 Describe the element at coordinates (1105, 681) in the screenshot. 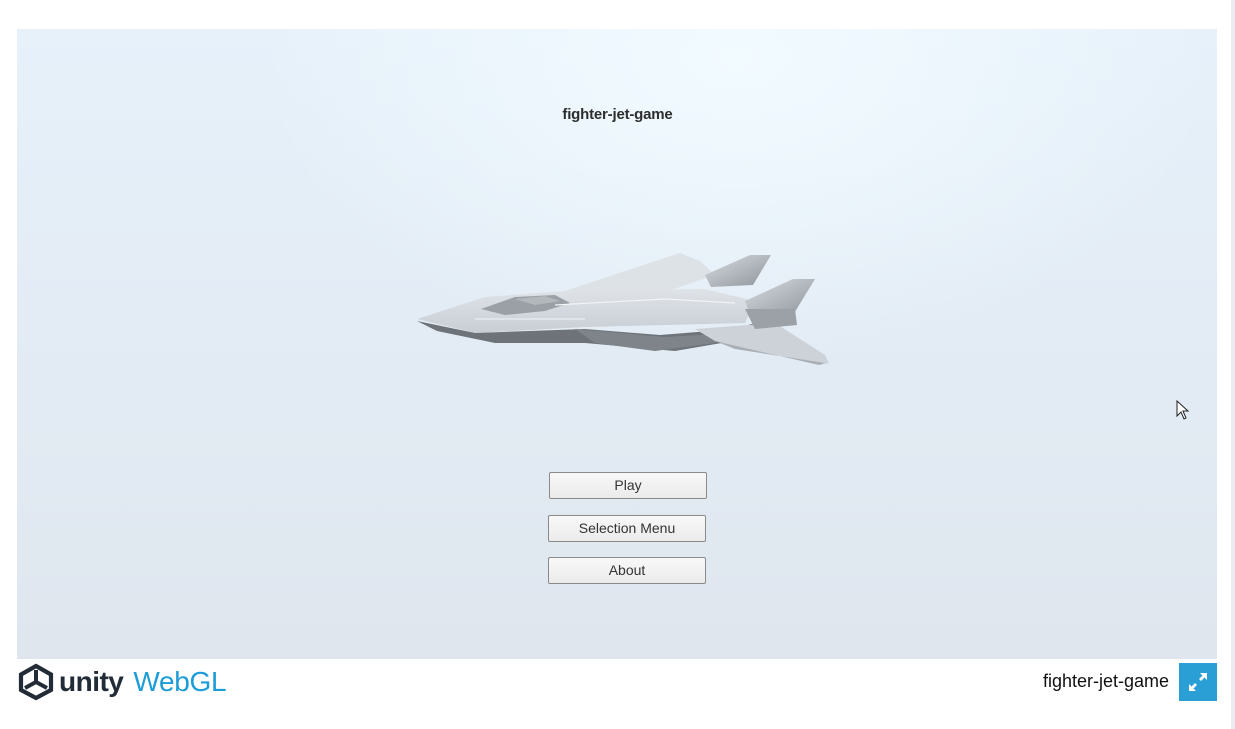

I see `footer-game-title: fighter-jet-game` at that location.